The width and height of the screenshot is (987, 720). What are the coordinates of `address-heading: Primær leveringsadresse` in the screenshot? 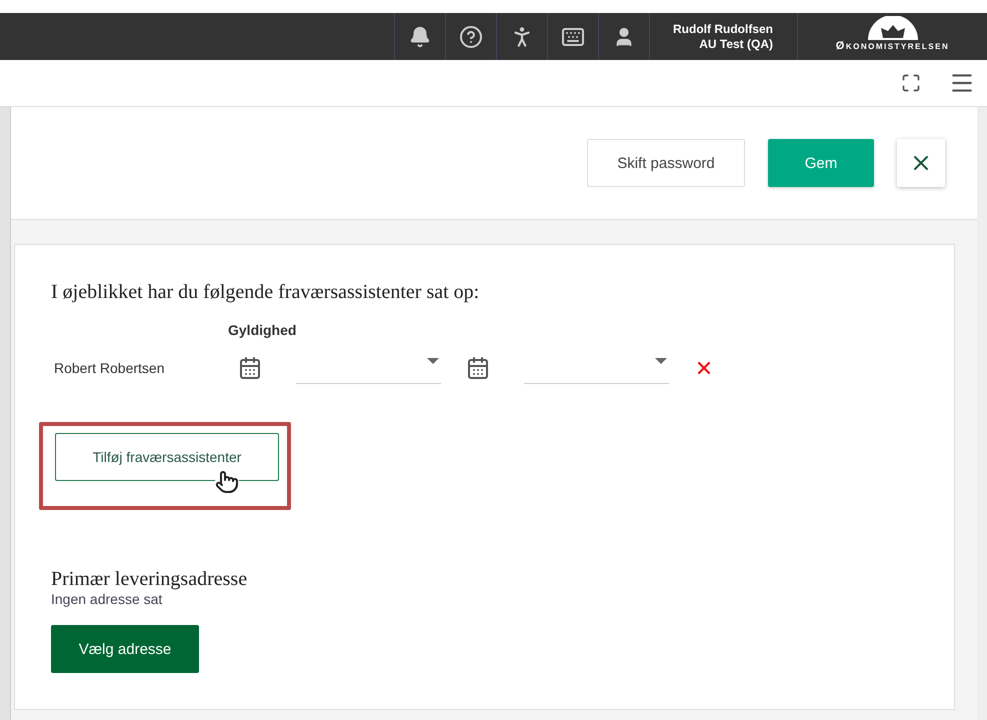 It's located at (149, 580).